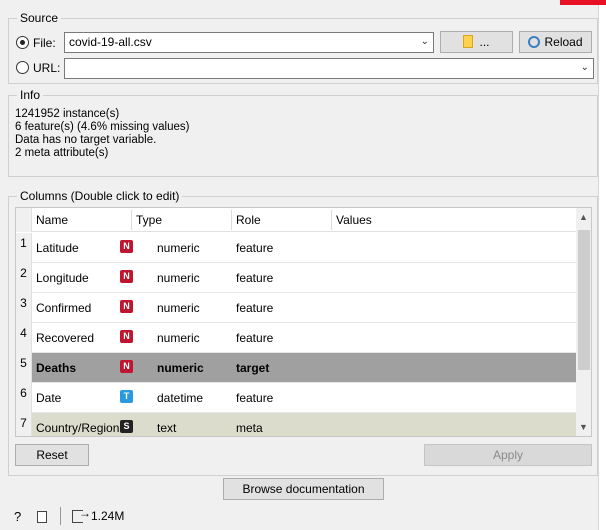 Image resolution: width=606 pixels, height=530 pixels. What do you see at coordinates (296, 338) in the screenshot?
I see `table-row: 4 Recovered N numeric feature` at bounding box center [296, 338].